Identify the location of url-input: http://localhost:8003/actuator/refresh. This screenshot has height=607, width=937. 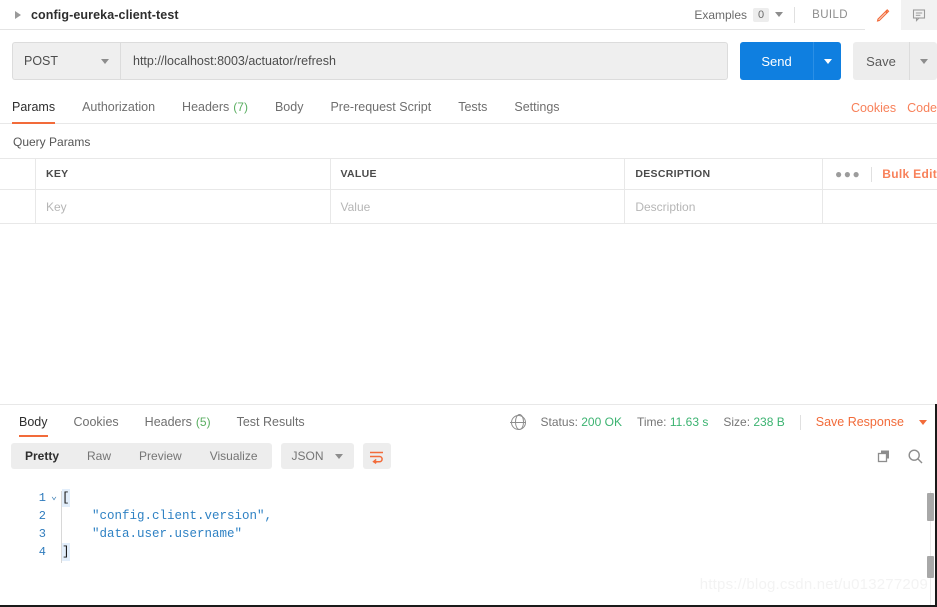
(424, 61).